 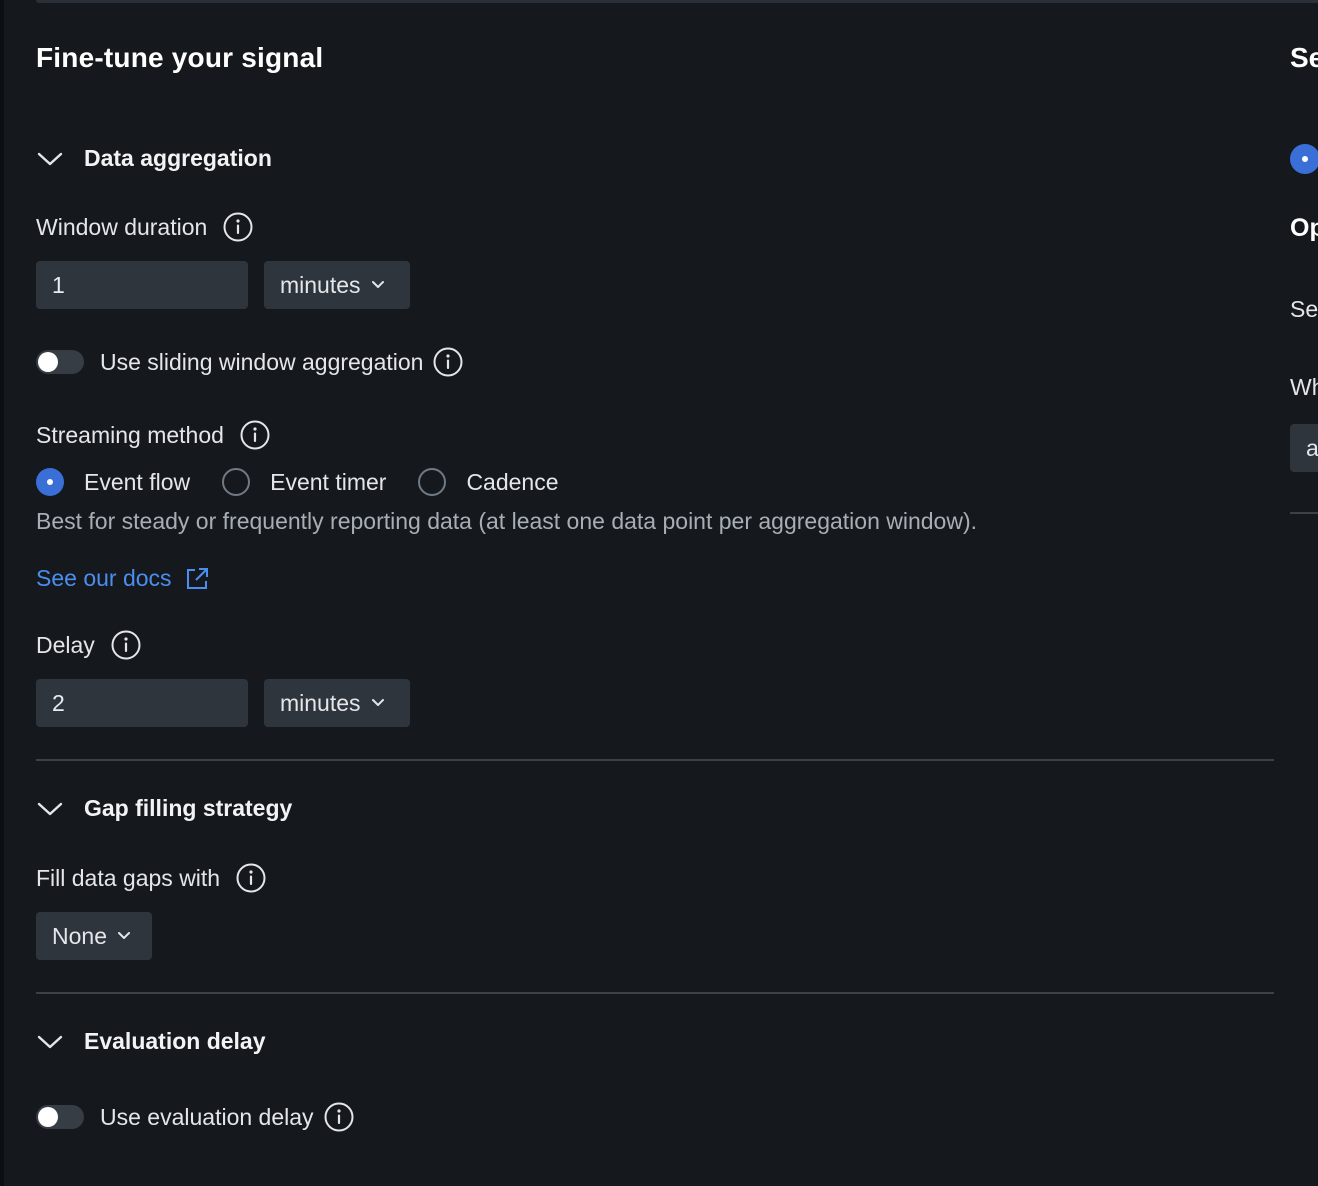 What do you see at coordinates (207, 1116) in the screenshot?
I see `evaluation-delay-label: Use evaluation delay` at bounding box center [207, 1116].